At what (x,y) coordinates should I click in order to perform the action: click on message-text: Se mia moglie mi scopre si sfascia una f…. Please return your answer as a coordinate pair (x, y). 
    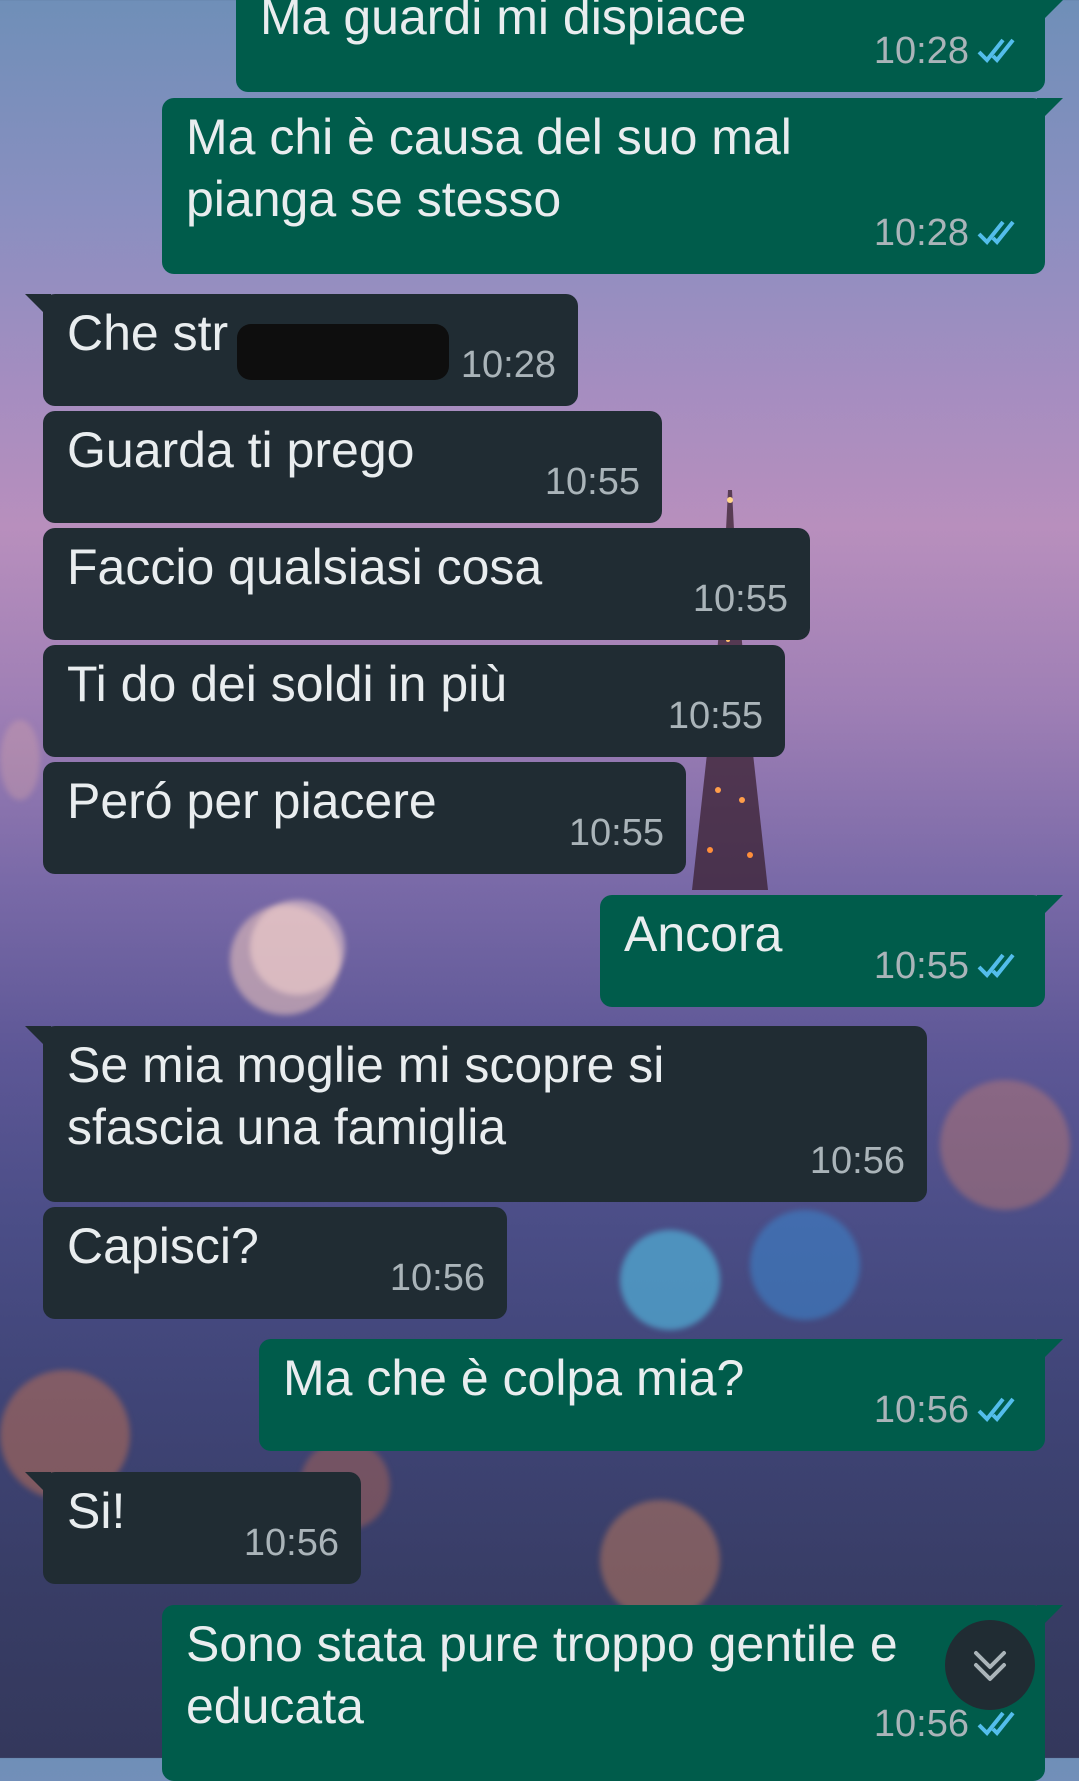
    Looking at the image, I should click on (366, 1096).